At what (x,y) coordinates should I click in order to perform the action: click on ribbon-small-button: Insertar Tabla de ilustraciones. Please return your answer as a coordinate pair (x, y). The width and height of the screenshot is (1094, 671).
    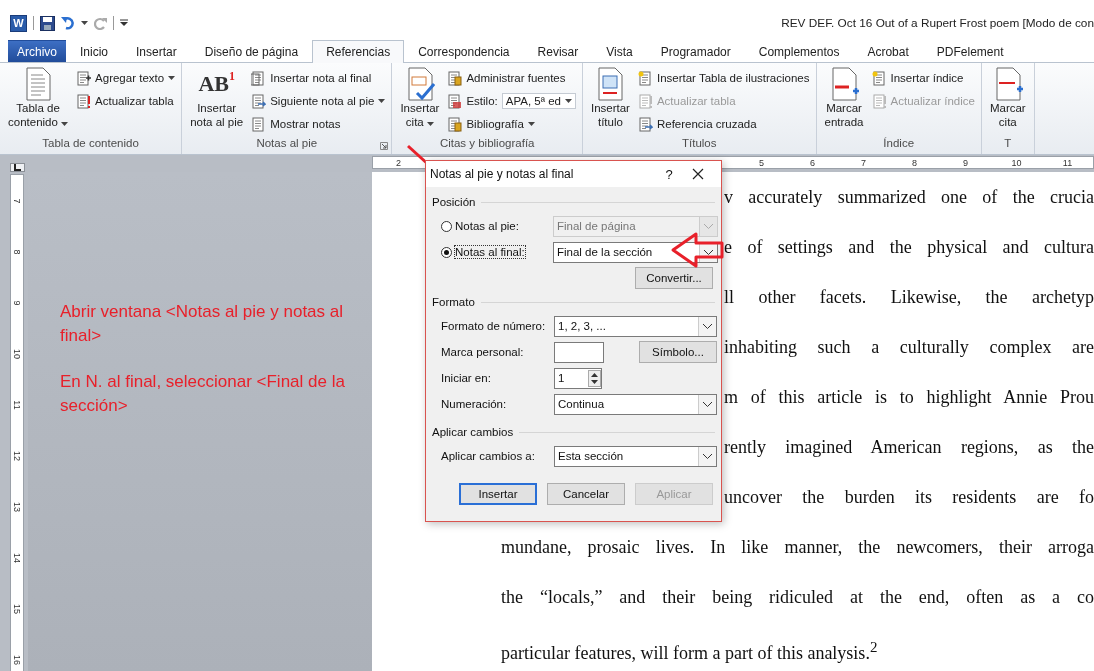
    Looking at the image, I should click on (723, 78).